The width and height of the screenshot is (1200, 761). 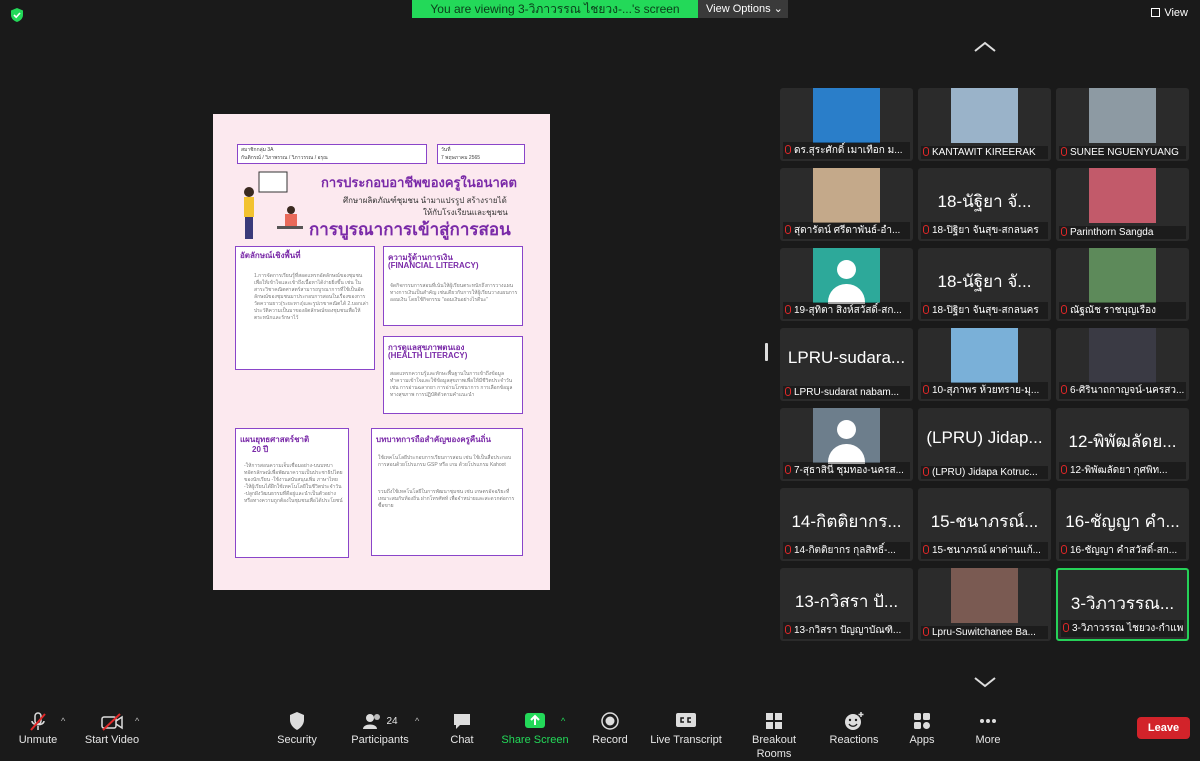 I want to click on shield-check-icon, so click(x=17, y=15).